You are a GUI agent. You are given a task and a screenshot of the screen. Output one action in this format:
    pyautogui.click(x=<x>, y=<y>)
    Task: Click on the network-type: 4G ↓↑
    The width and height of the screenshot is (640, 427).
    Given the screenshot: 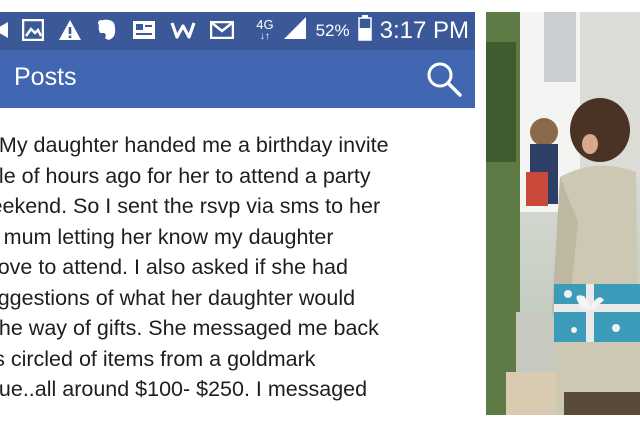 What is the action you would take?
    pyautogui.click(x=265, y=29)
    